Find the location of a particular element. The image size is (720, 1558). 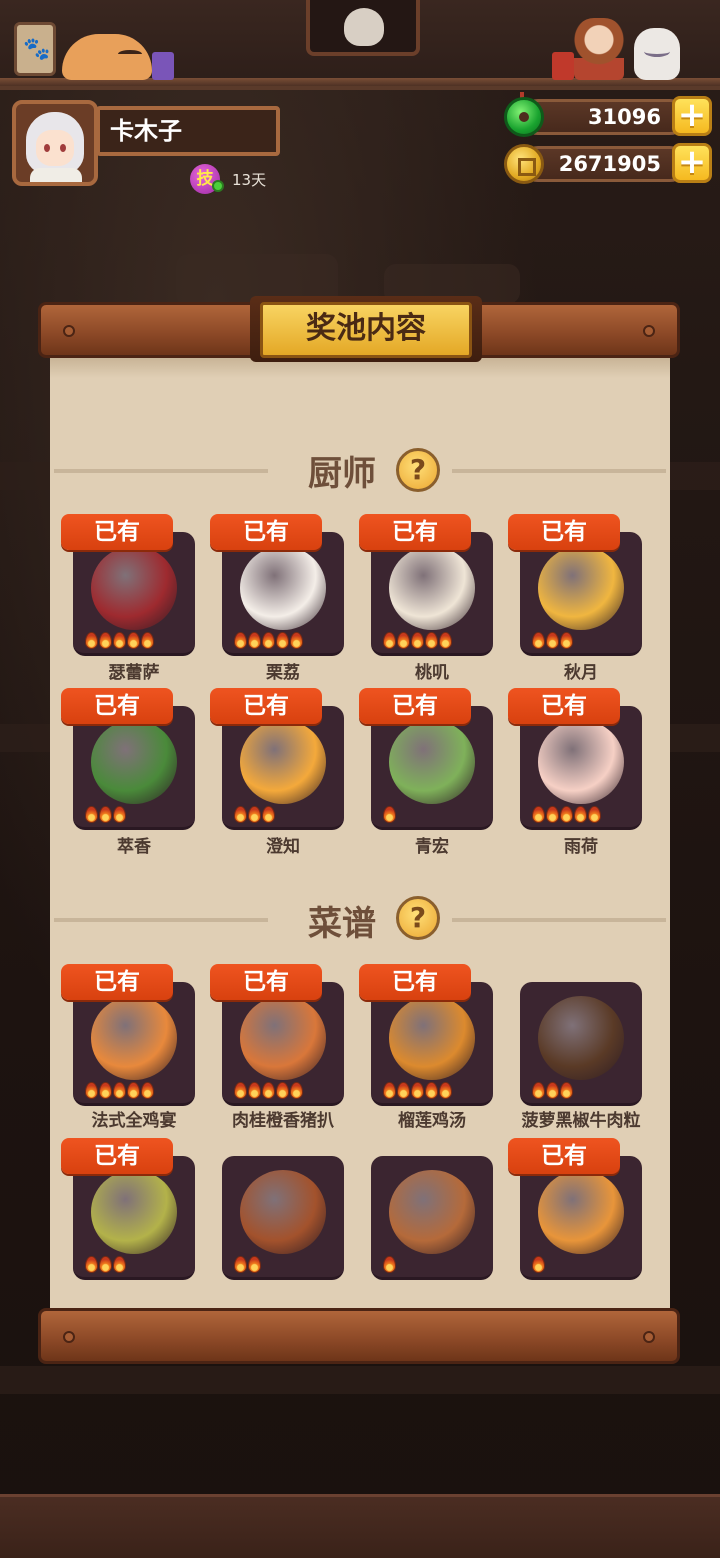

section-title-recipes: 菜谱 is located at coordinates (342, 924).